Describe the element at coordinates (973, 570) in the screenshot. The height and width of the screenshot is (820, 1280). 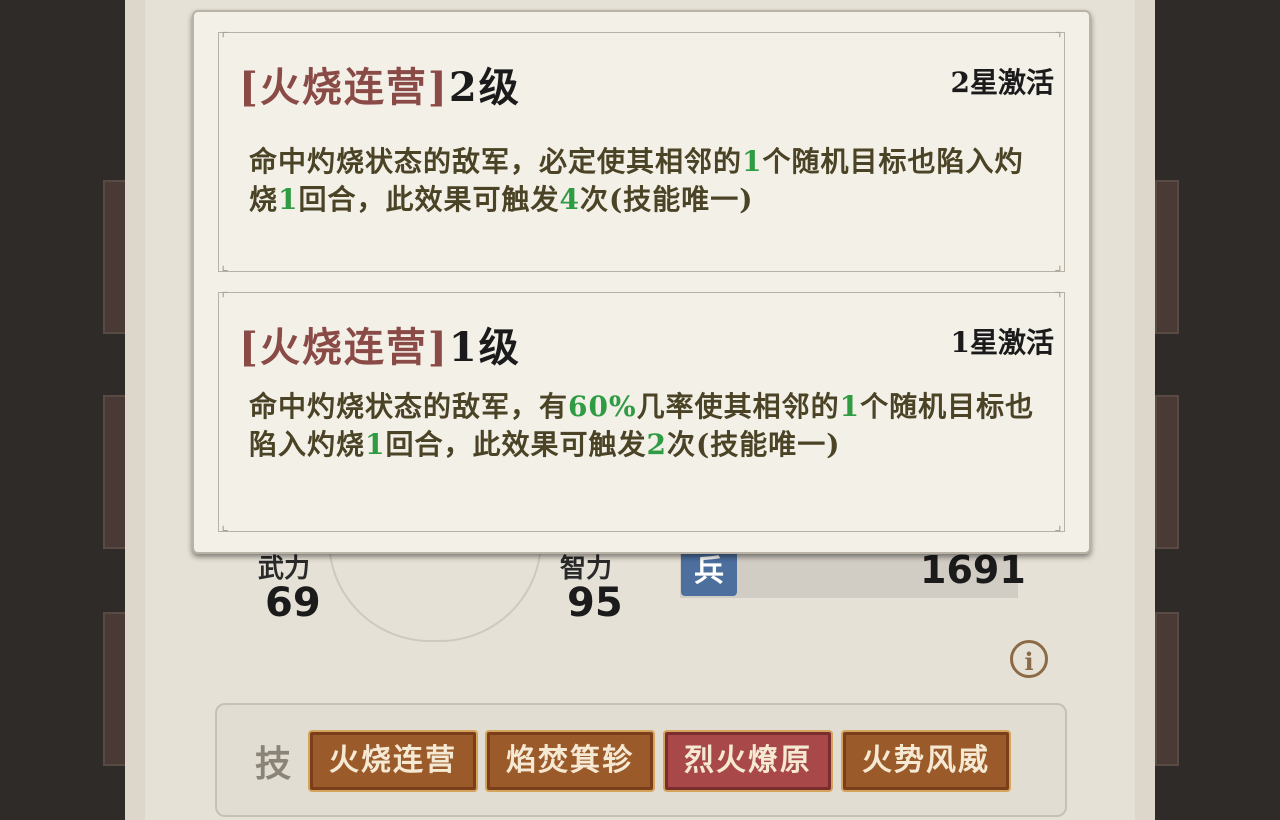
I see `troop-count: 1691` at that location.